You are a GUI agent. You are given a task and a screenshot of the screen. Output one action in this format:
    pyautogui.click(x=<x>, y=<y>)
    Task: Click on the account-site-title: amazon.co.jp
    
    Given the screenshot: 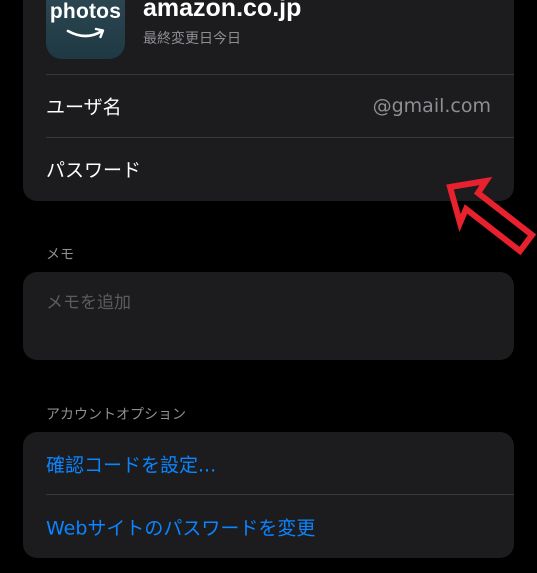 What is the action you would take?
    pyautogui.click(x=222, y=11)
    